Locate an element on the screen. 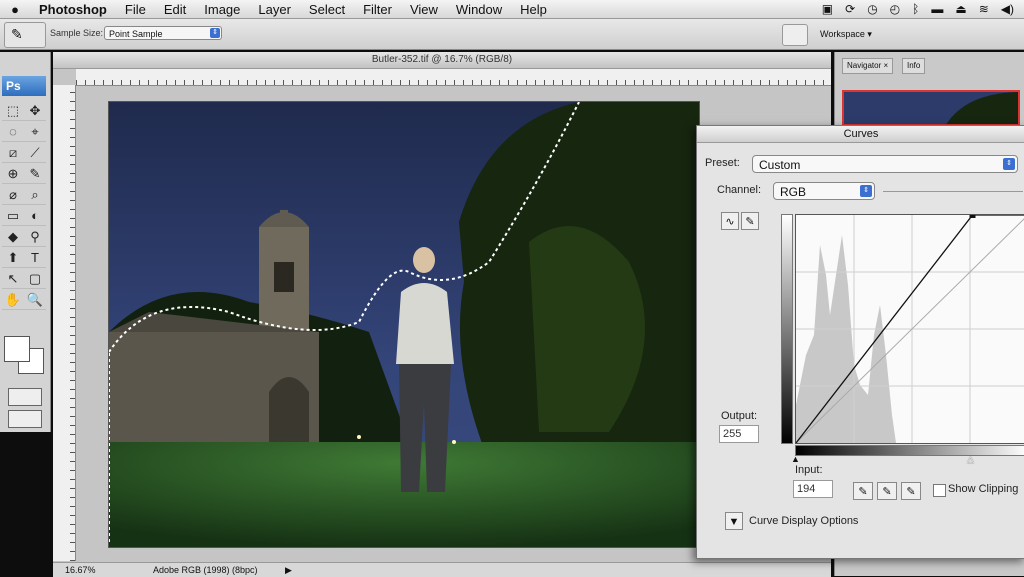 This screenshot has height=577, width=1024. brush-tool-icon: ✎ is located at coordinates (35, 173).